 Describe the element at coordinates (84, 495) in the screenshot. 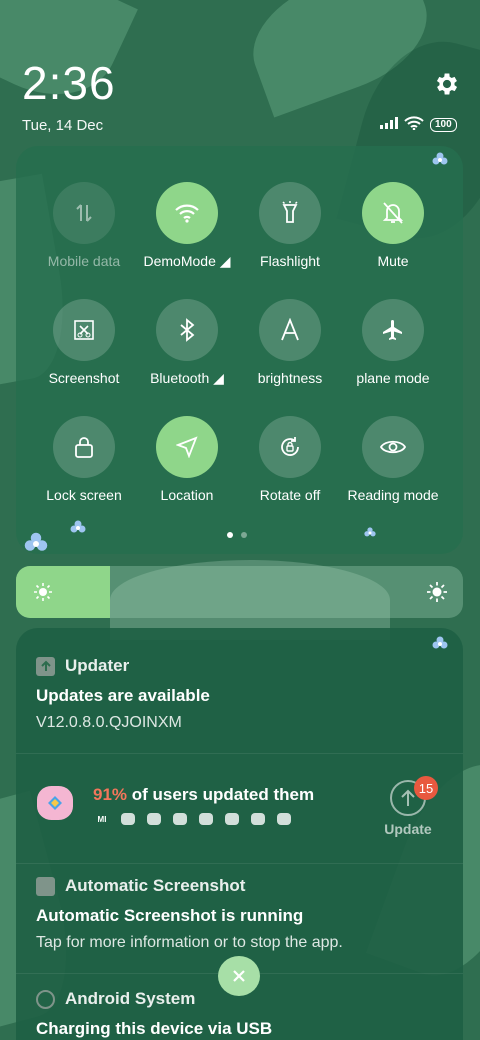

I see `tile-label: Lock screen` at that location.